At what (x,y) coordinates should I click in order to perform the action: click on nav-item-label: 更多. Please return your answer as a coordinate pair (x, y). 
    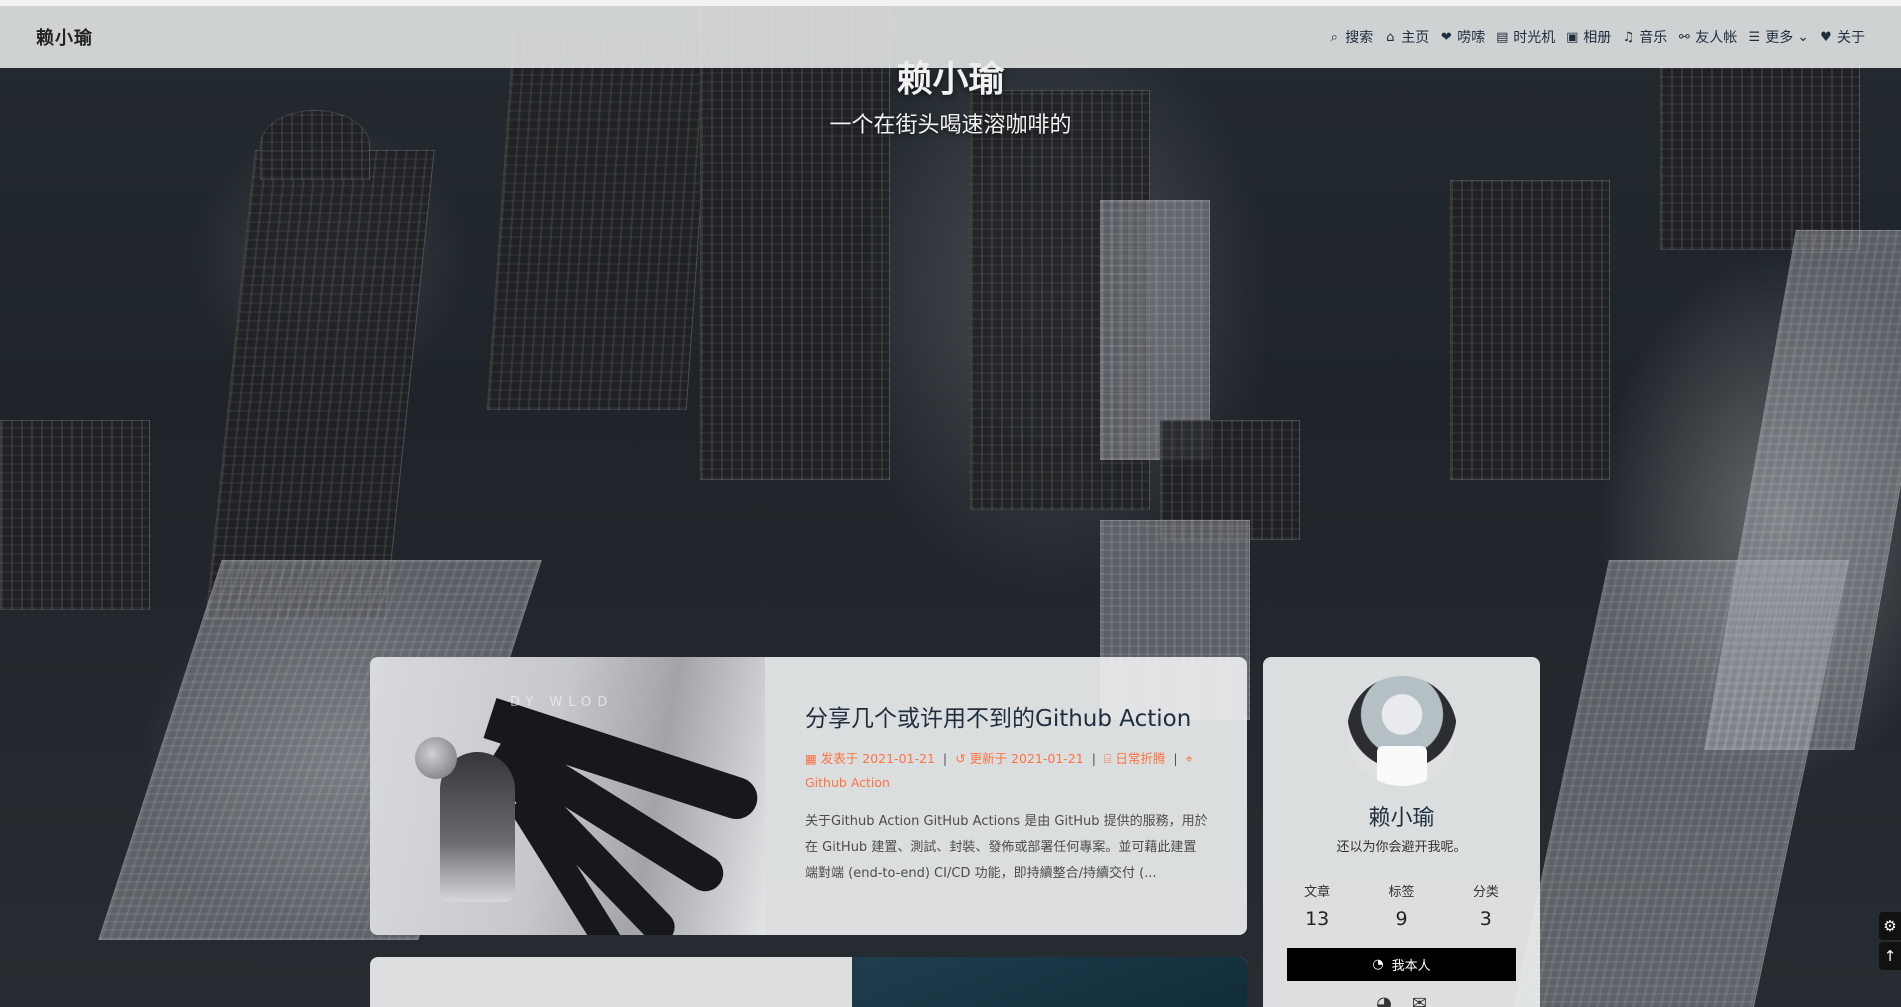
    Looking at the image, I should click on (1779, 38).